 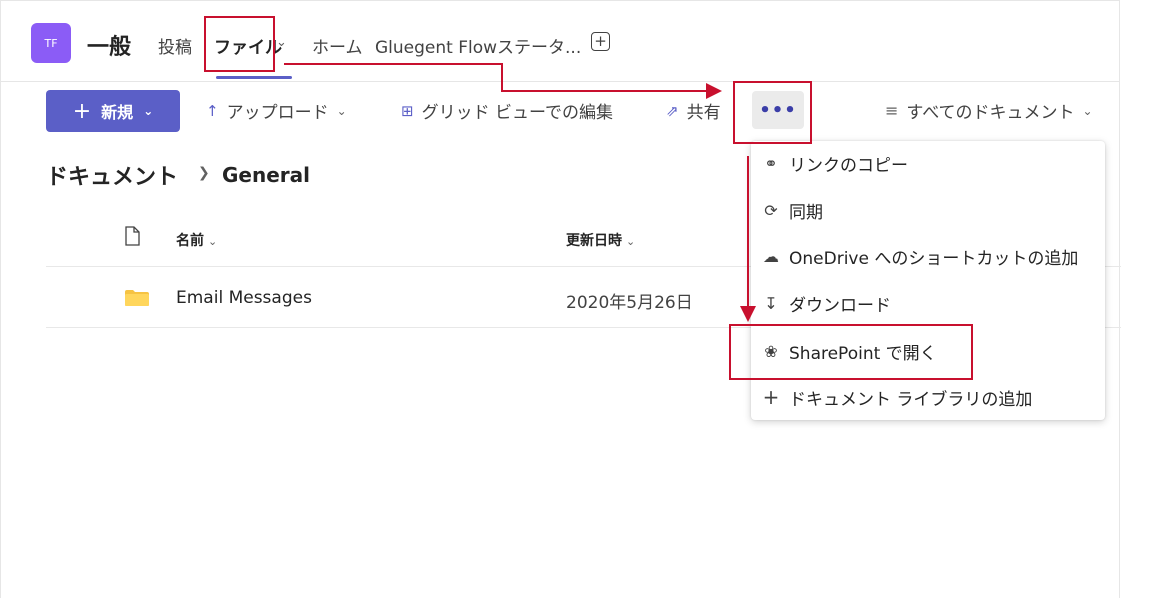 I want to click on menu-item-add-library: + ドキュメント ライブラリの追加, so click(x=897, y=397).